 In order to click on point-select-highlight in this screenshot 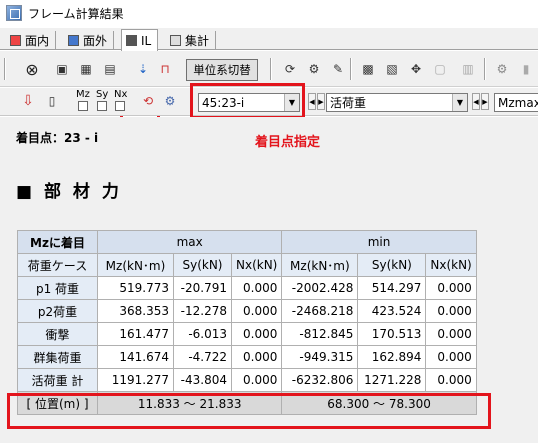, I will do `click(247, 101)`.